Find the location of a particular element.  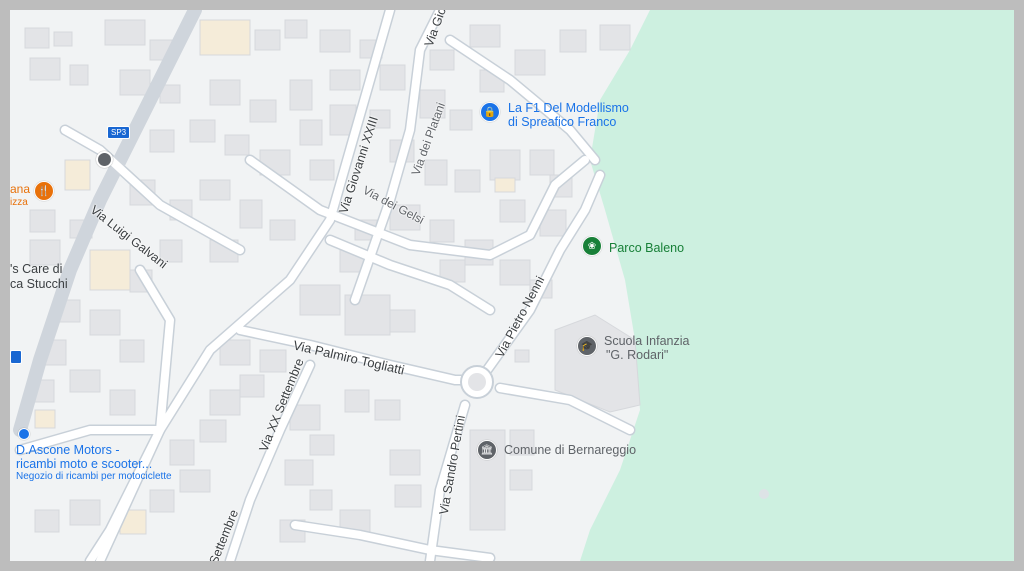

poi-care-line2: ca Stucchi is located at coordinates (39, 284).